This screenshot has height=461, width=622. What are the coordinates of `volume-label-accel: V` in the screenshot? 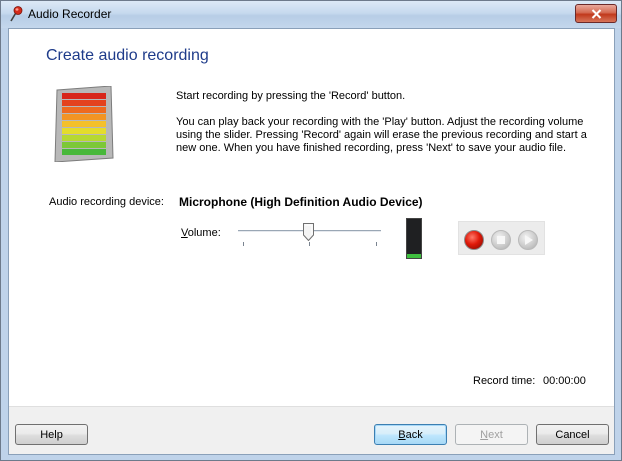 It's located at (184, 233).